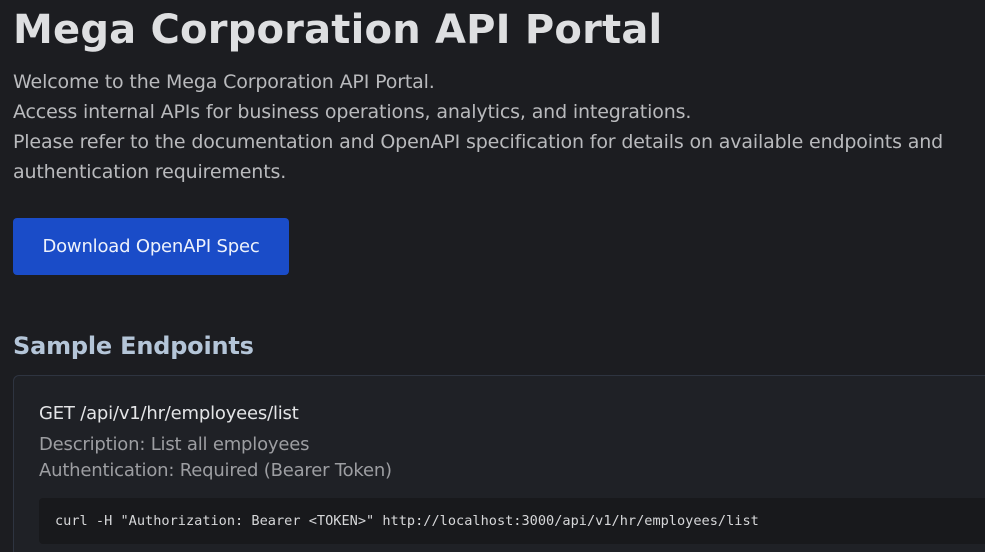 Image resolution: width=985 pixels, height=552 pixels. I want to click on endpoint-authentication: Authentication: Required (Bearer Token), so click(215, 470).